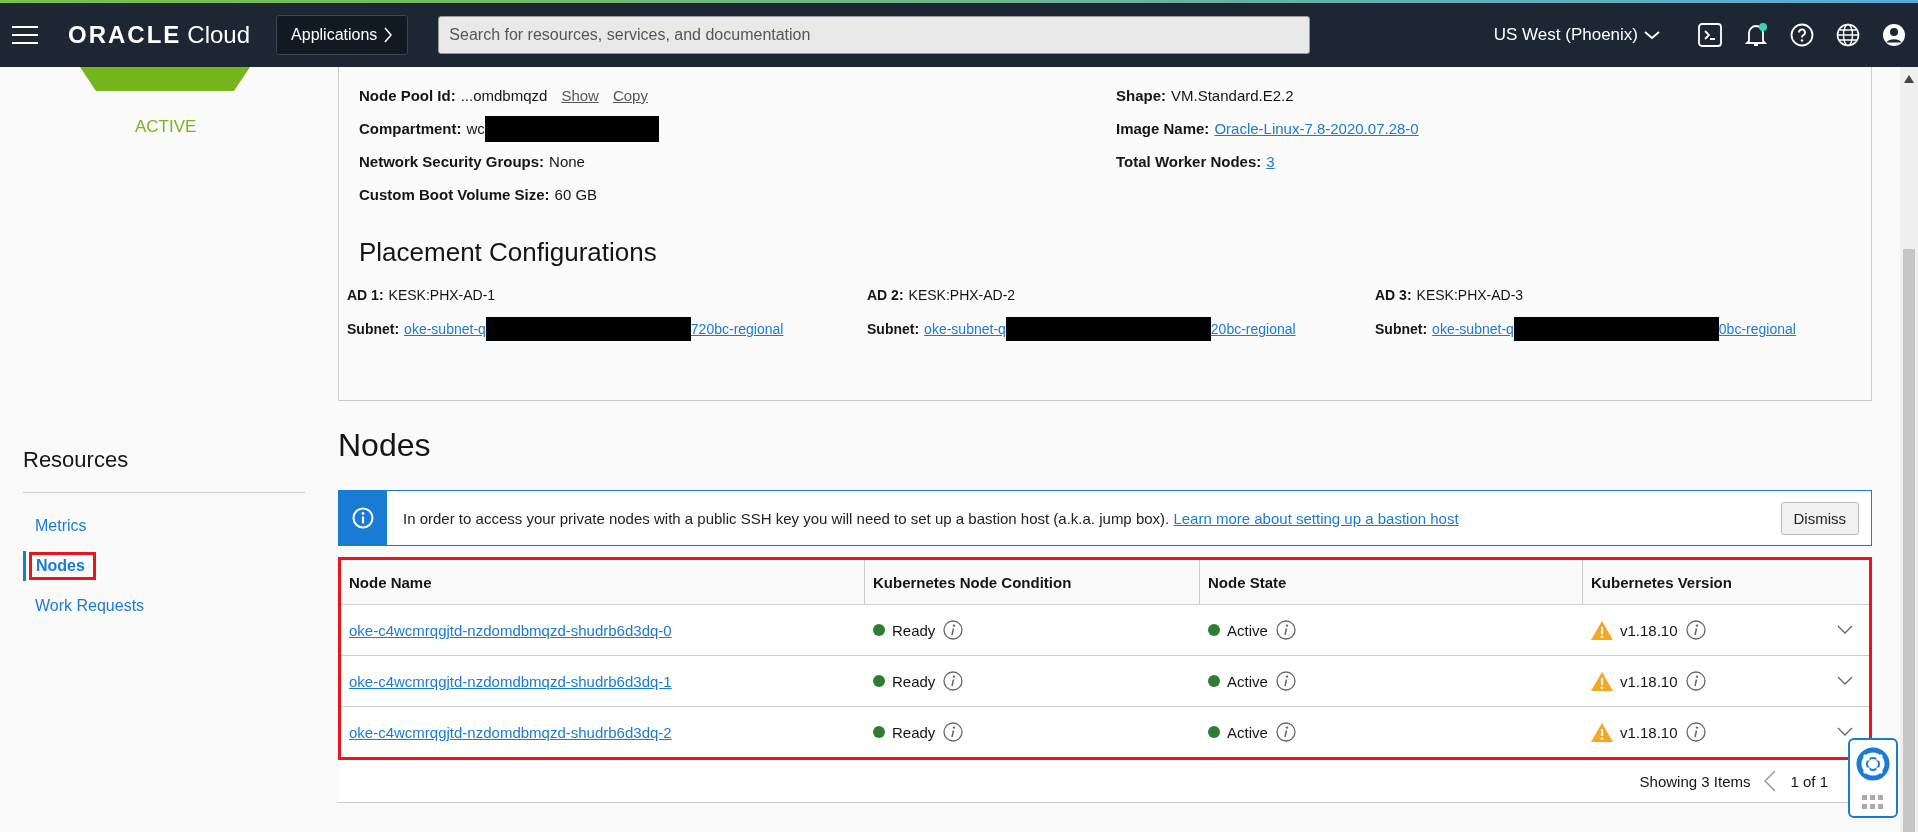  I want to click on globe-icon, so click(1848, 35).